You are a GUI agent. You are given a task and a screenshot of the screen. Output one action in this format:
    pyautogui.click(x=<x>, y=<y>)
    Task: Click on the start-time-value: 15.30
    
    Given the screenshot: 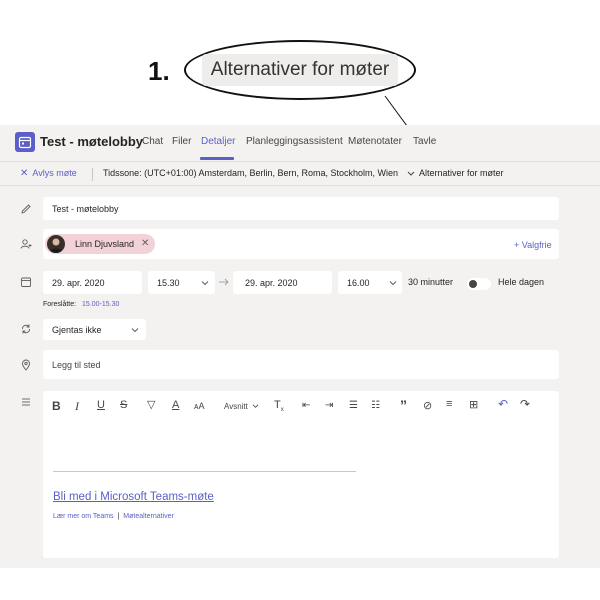 What is the action you would take?
    pyautogui.click(x=168, y=282)
    